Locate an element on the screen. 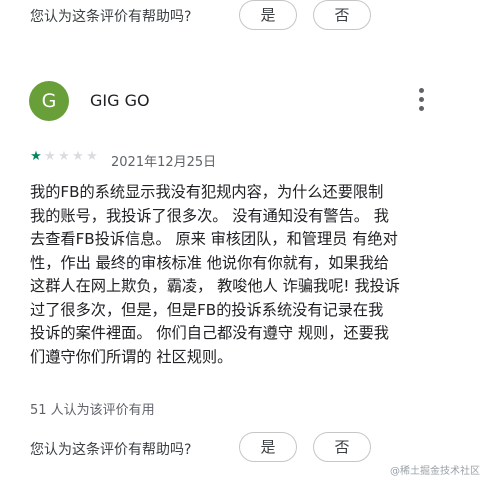  review-text-line: 我的FB的系统显示我没有犯规内容，为什么还要限制 is located at coordinates (207, 192).